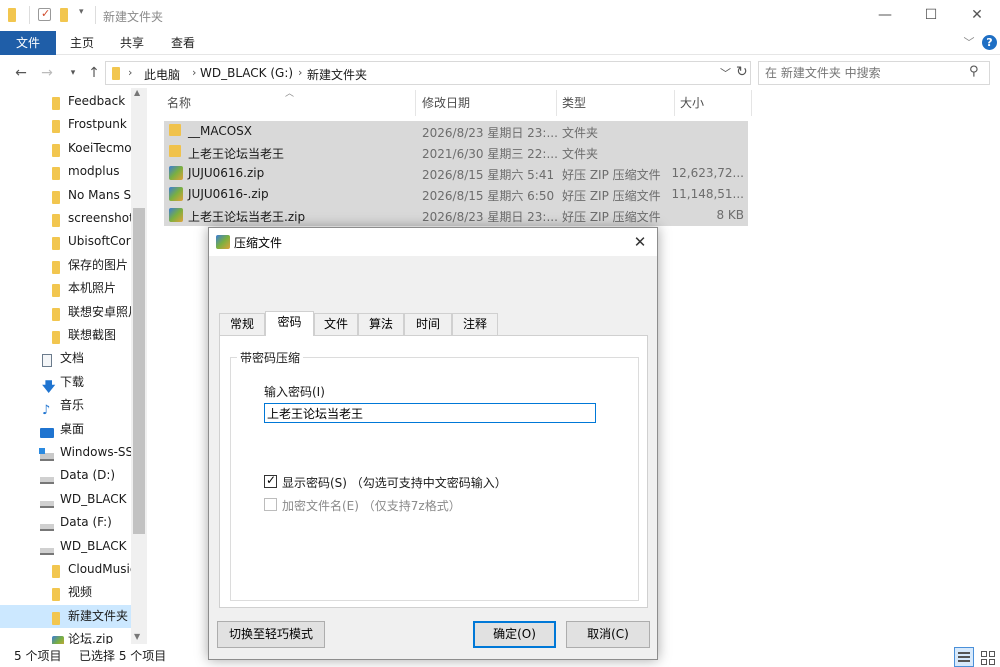  I want to click on tab-file: 文件, so click(28, 43).